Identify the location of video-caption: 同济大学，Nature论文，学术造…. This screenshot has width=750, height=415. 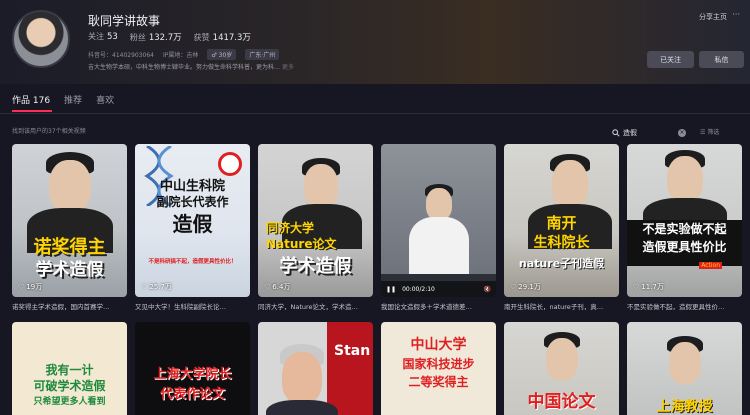
(315, 306).